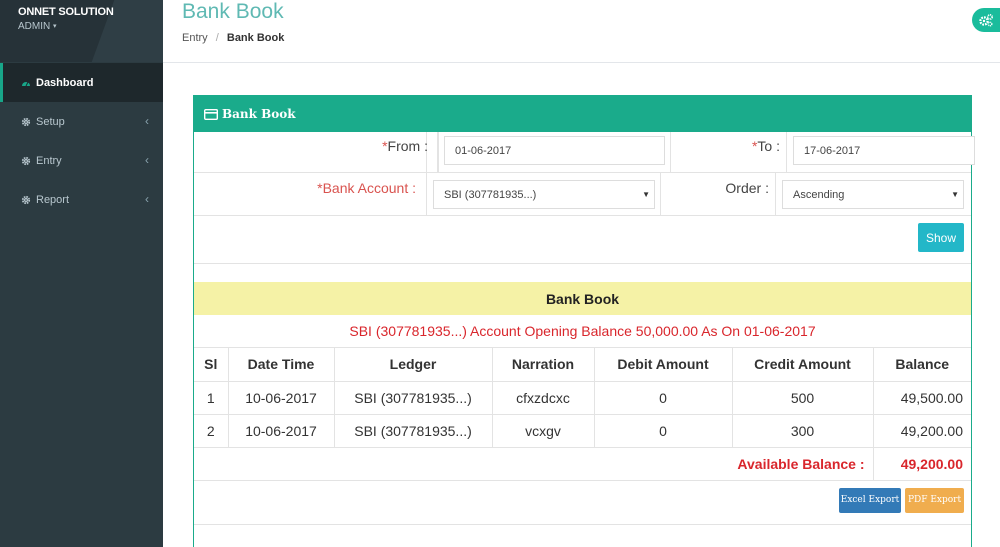 This screenshot has width=1000, height=547. I want to click on caret-down-icon: ▾, so click(55, 26).